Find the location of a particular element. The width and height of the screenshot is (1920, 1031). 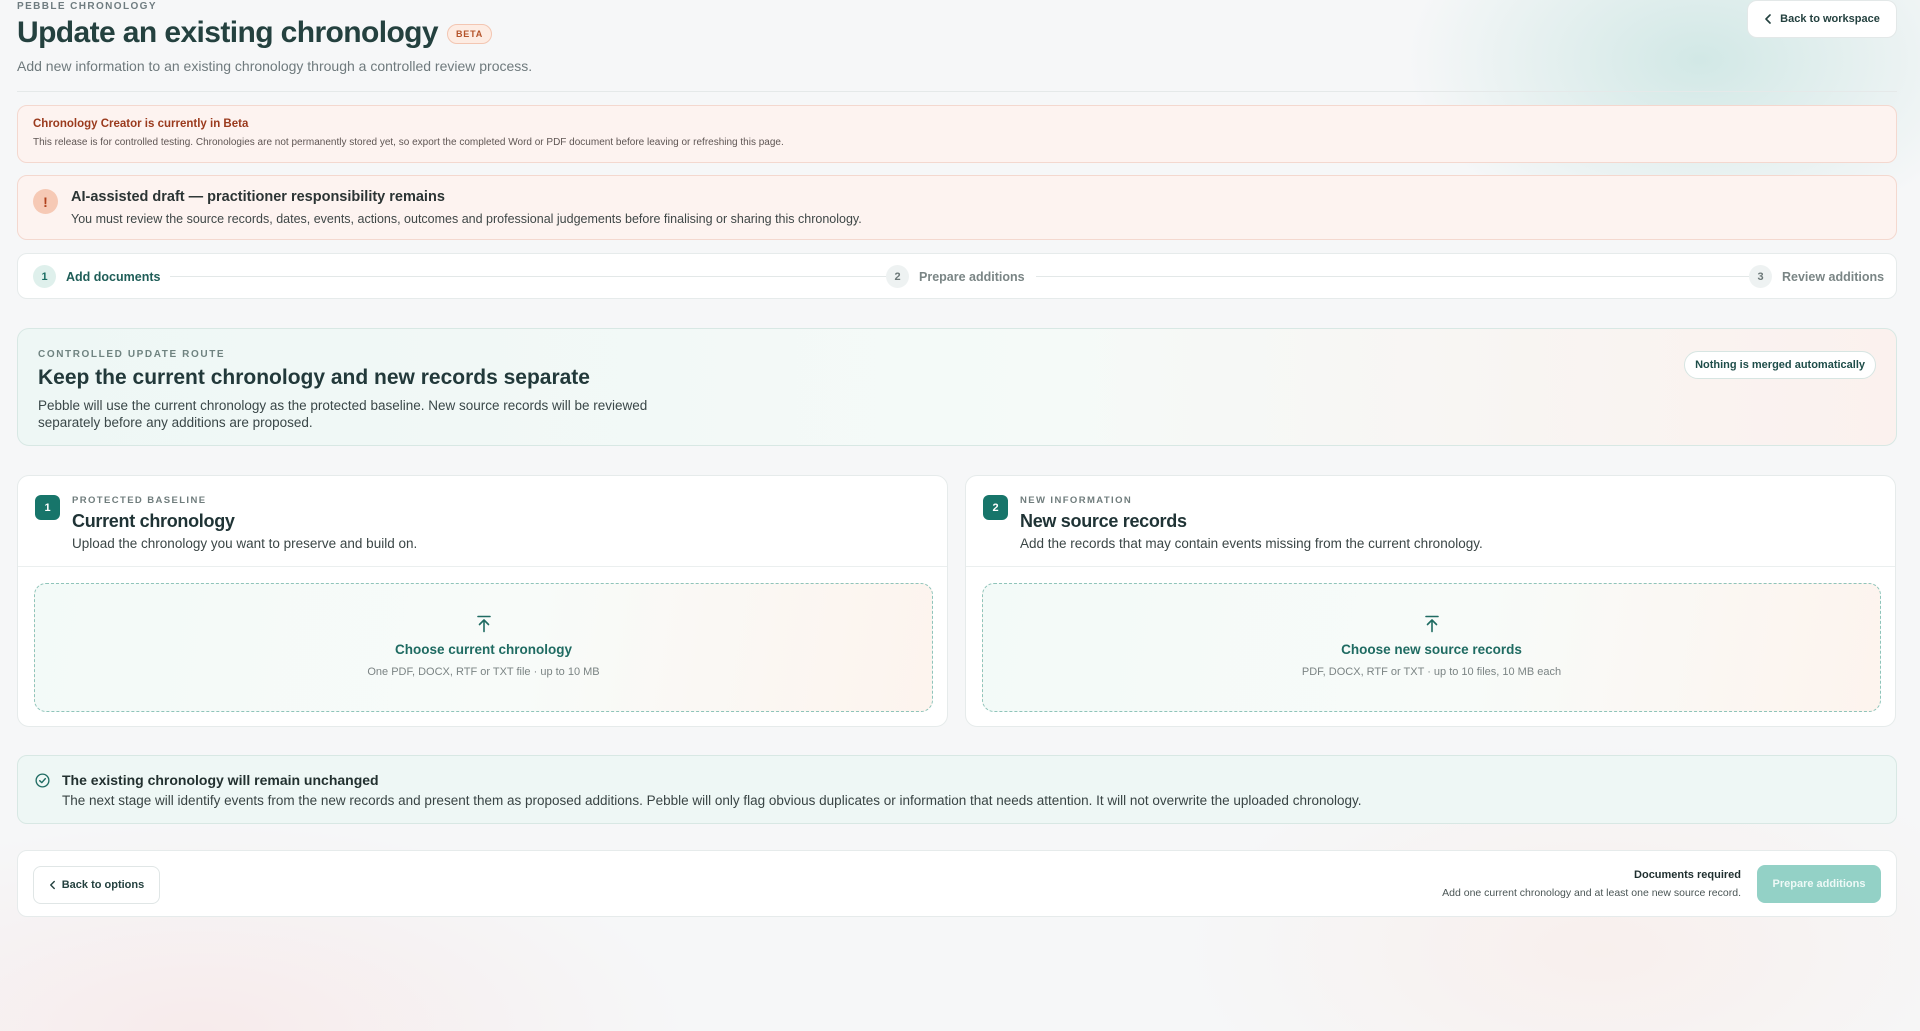

dropzone-title: Choose new source records is located at coordinates (1431, 649).